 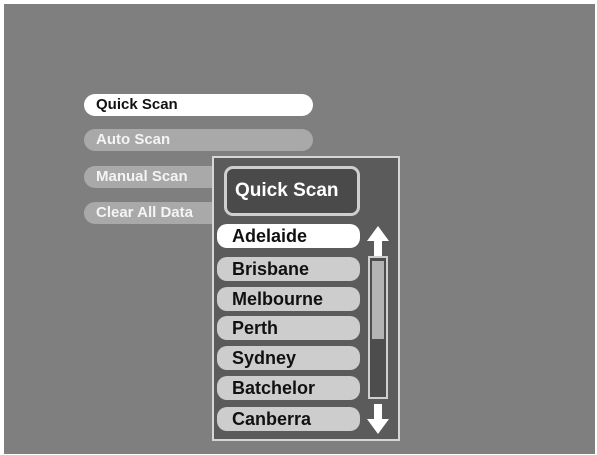 I want to click on scrollbar-thumb, so click(x=378, y=300).